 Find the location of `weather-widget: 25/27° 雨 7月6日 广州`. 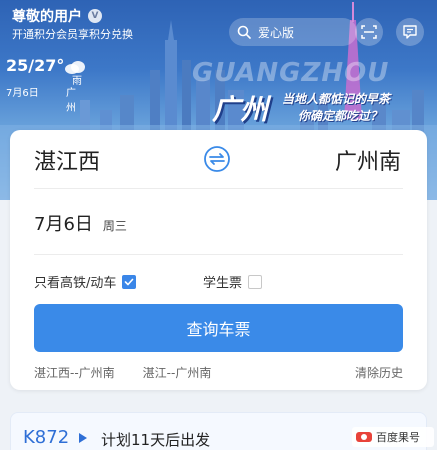

weather-widget: 25/27° 雨 7月6日 广州 is located at coordinates (45, 85).